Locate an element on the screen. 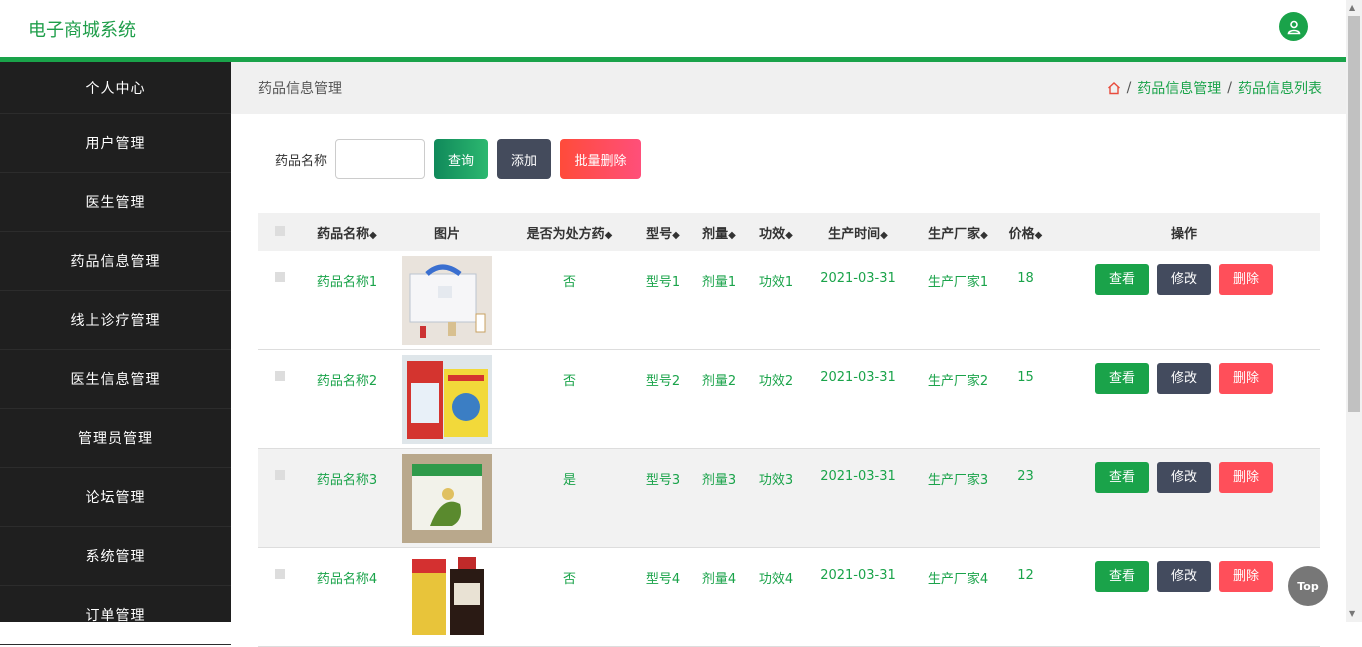 The width and height of the screenshot is (1362, 647). sidebar-item-personal-center: 个人中心 is located at coordinates (115, 88).